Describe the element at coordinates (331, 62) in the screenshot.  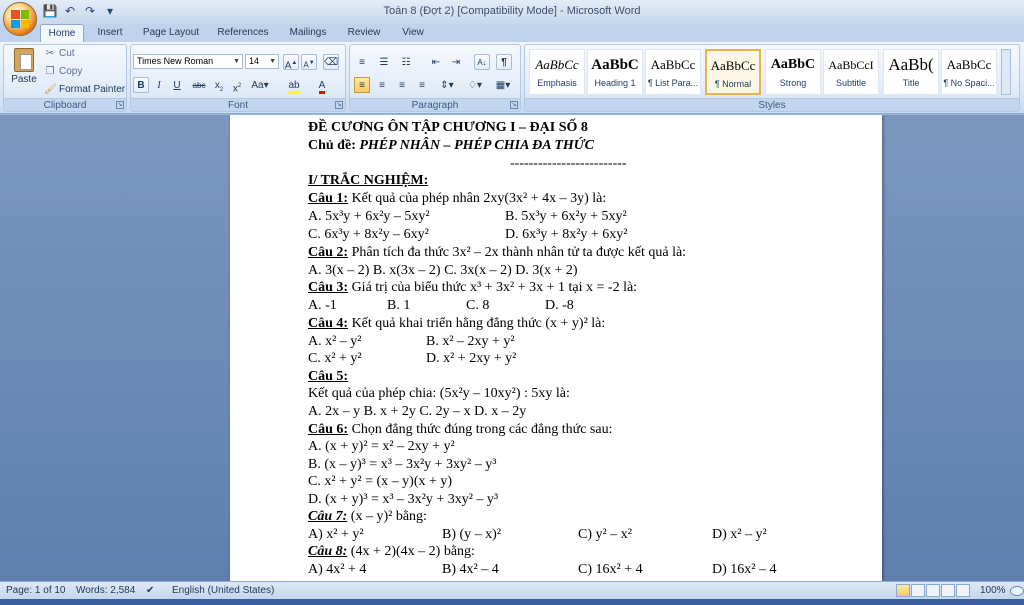
I see `clear-formatting-button: ⌫` at that location.